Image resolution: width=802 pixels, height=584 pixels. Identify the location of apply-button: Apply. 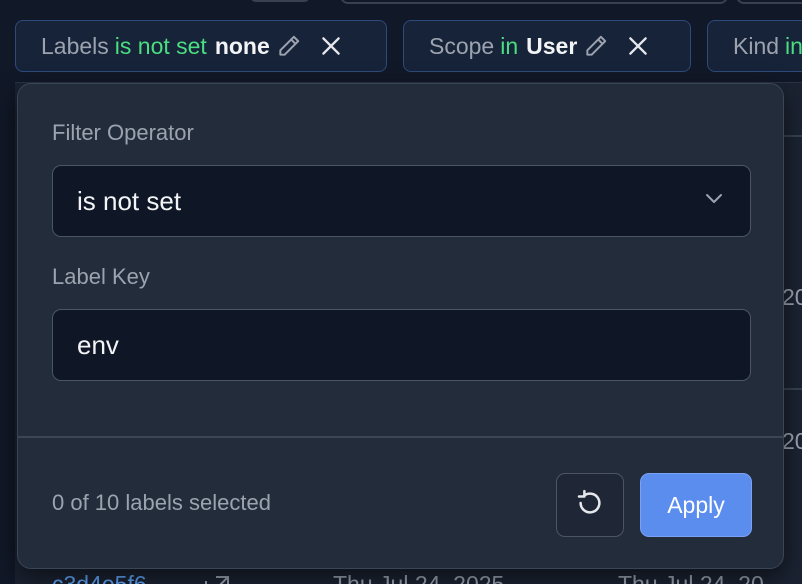
(696, 505).